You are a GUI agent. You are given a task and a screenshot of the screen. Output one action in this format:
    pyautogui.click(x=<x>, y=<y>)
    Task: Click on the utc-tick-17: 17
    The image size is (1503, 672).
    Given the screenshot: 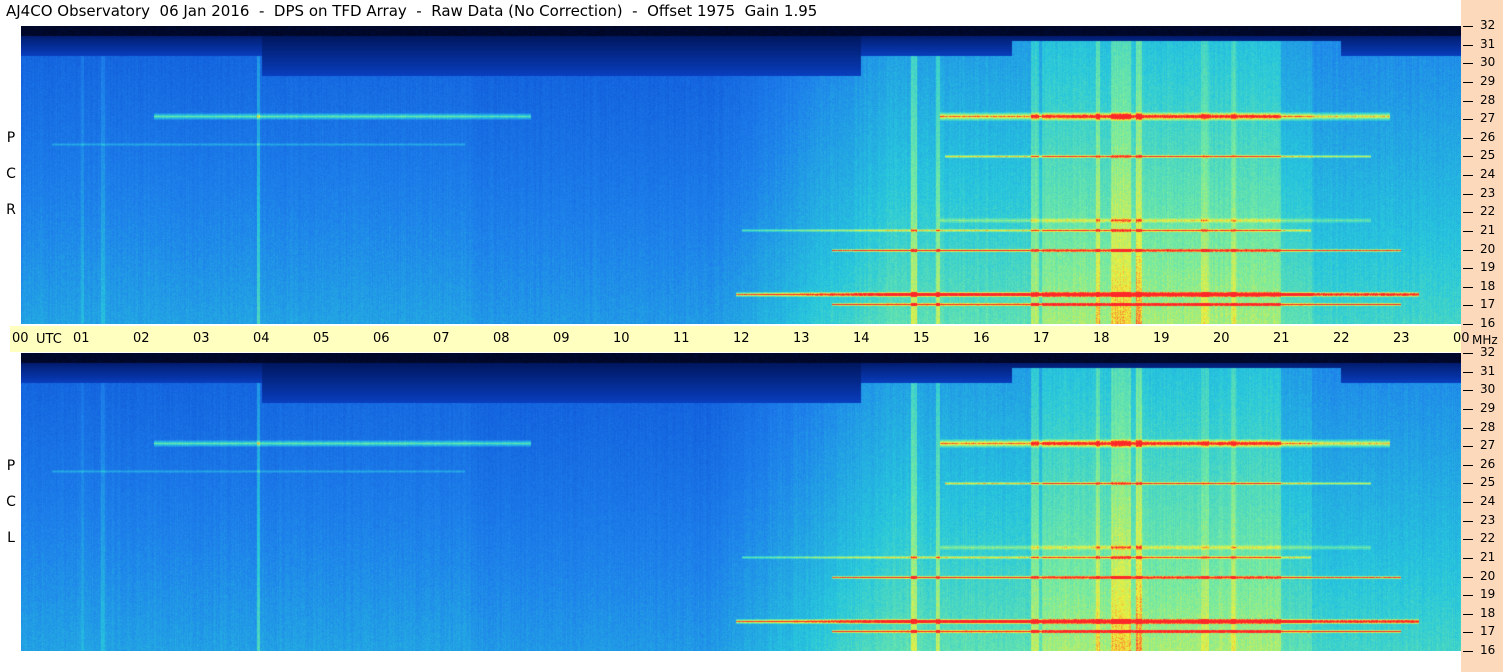 What is the action you would take?
    pyautogui.click(x=1041, y=338)
    